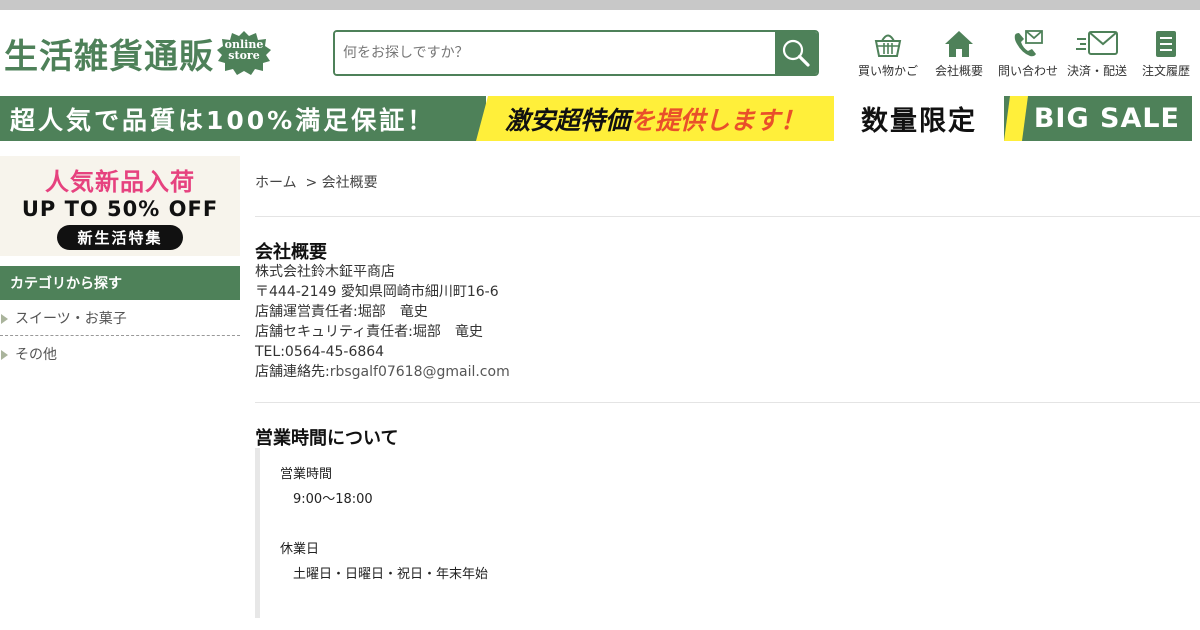  I want to click on nav-company-label: 会社概要, so click(958, 71).